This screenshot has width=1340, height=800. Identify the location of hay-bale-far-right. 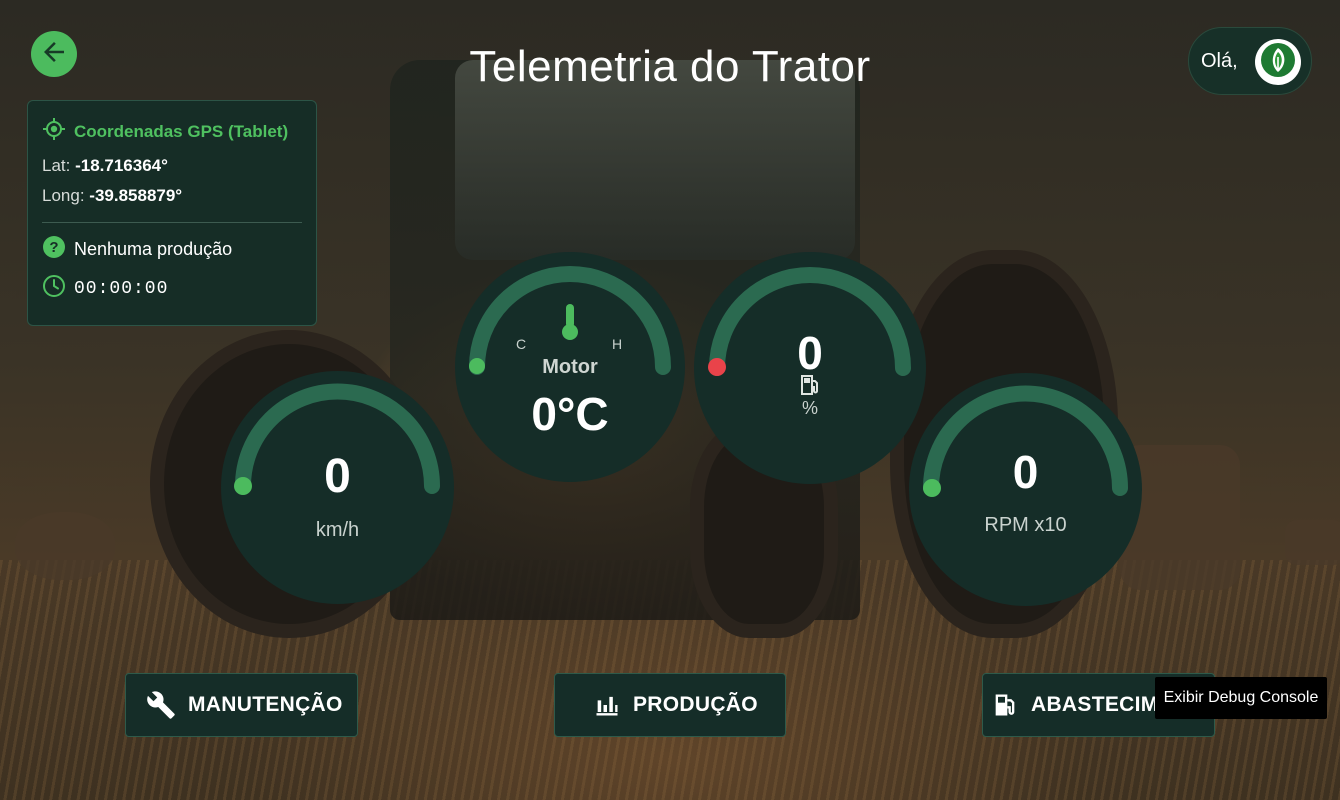
(1312, 542).